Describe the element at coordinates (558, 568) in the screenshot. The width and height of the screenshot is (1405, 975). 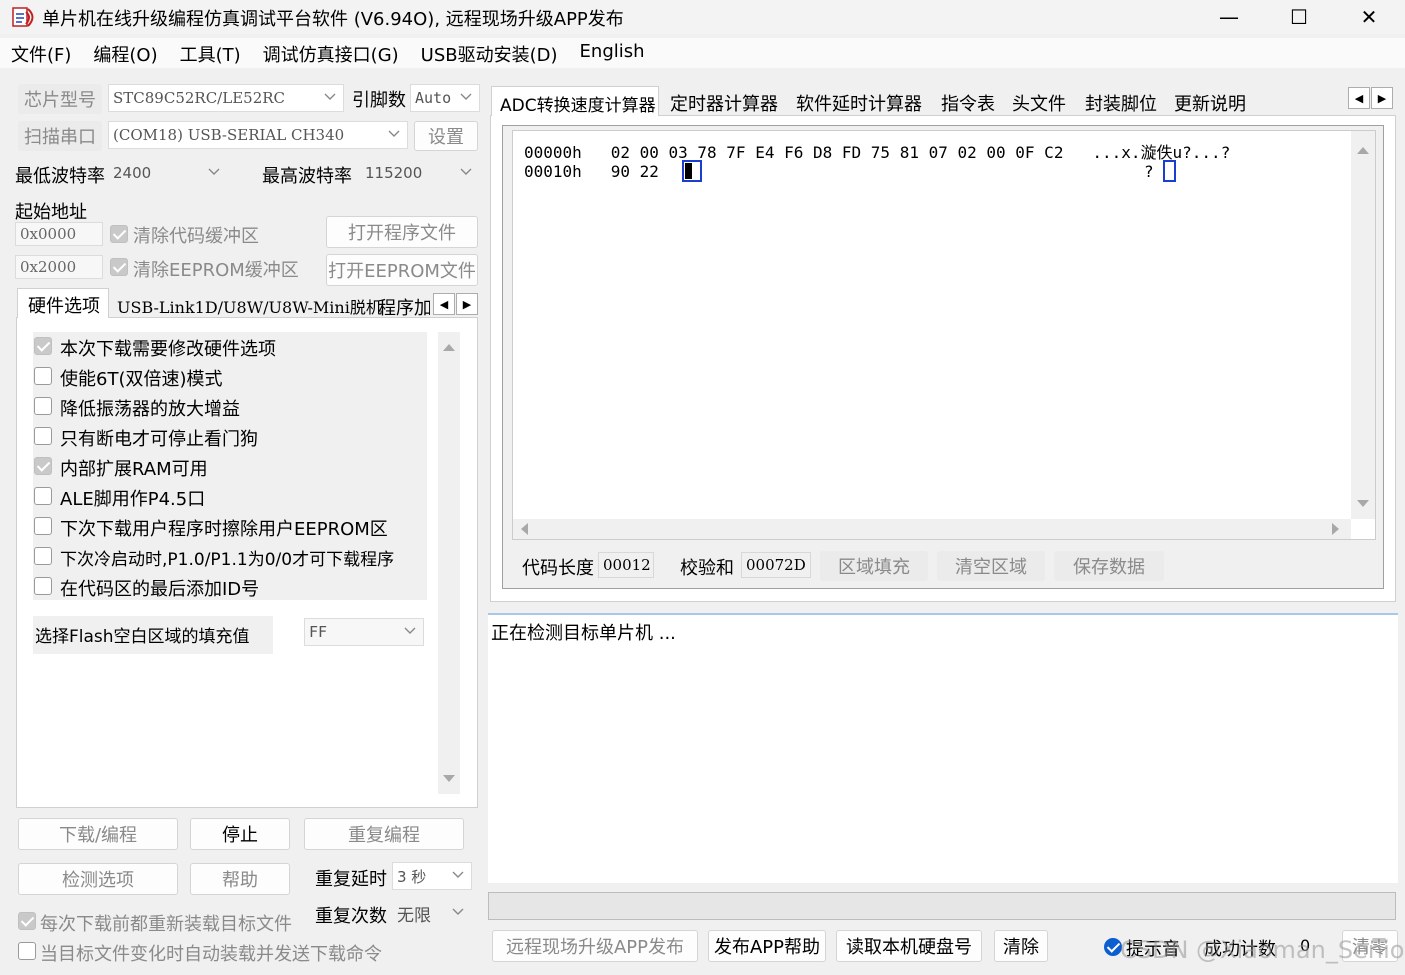
I see `code-length-label: 代码长度` at that location.